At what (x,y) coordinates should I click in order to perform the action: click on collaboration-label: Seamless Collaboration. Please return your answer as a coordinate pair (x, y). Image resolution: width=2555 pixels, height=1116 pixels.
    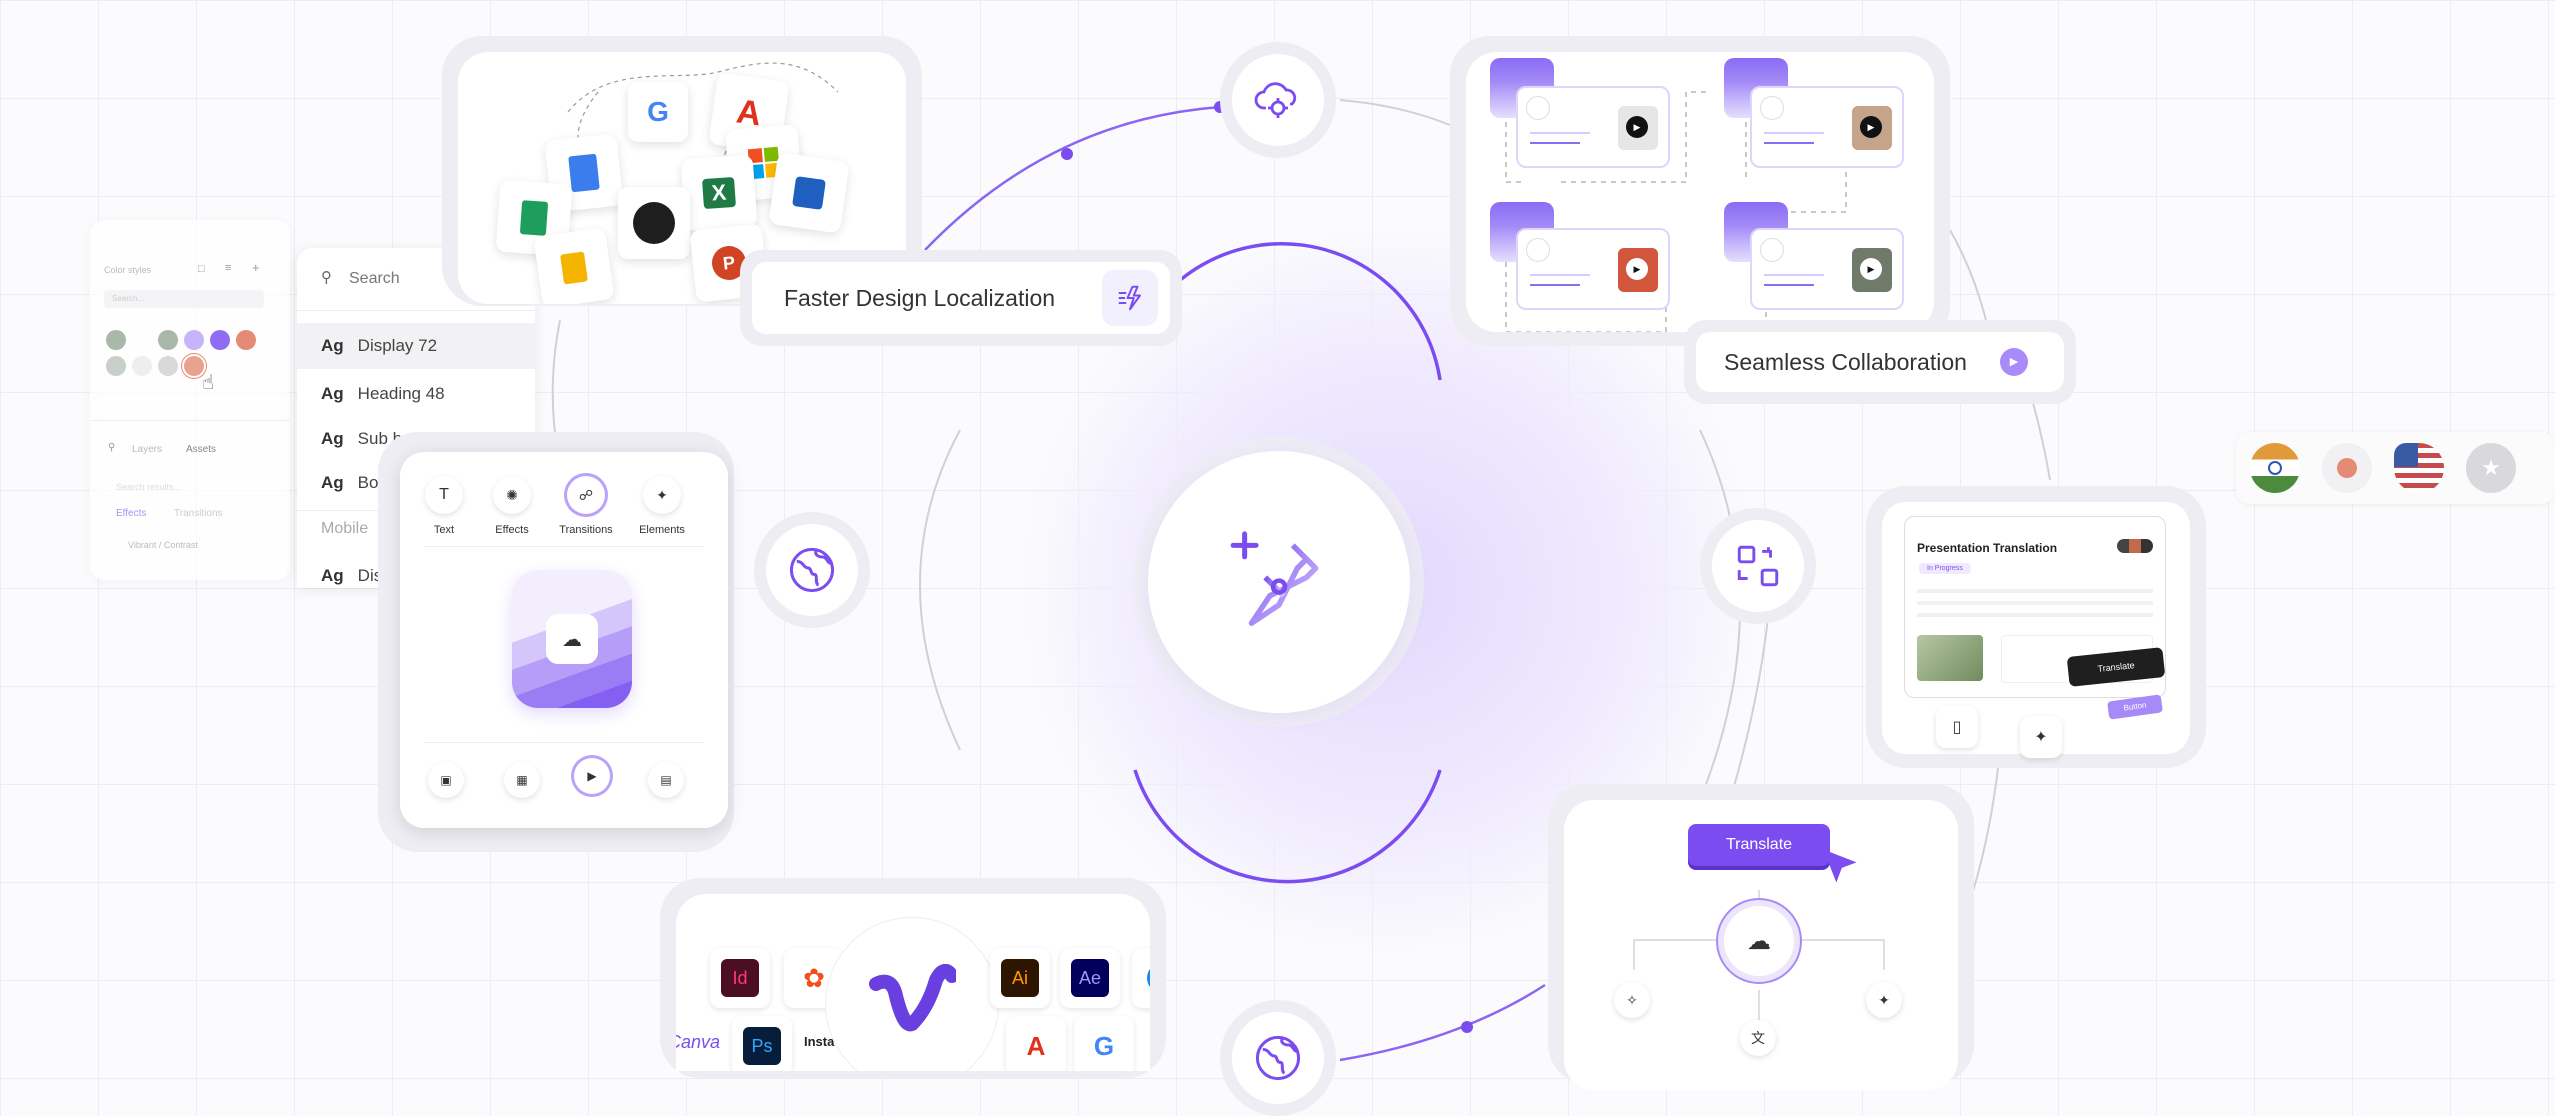
    Looking at the image, I should click on (1845, 361).